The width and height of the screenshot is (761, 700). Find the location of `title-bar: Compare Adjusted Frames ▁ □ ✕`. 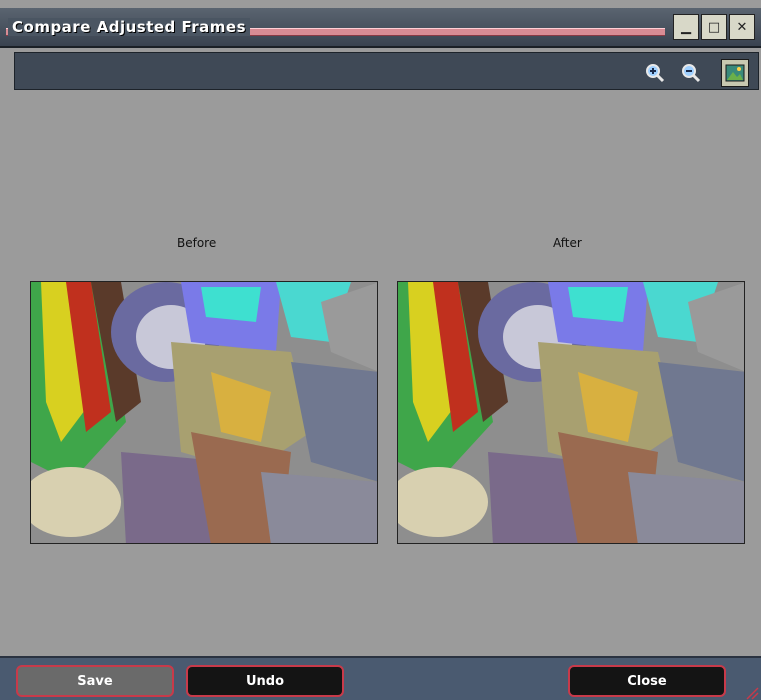

title-bar: Compare Adjusted Frames ▁ □ ✕ is located at coordinates (380, 28).